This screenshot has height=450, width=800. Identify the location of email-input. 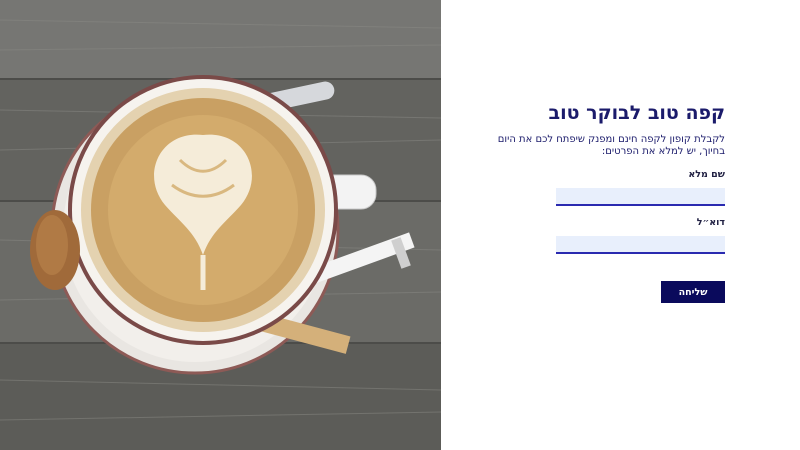
(640, 245).